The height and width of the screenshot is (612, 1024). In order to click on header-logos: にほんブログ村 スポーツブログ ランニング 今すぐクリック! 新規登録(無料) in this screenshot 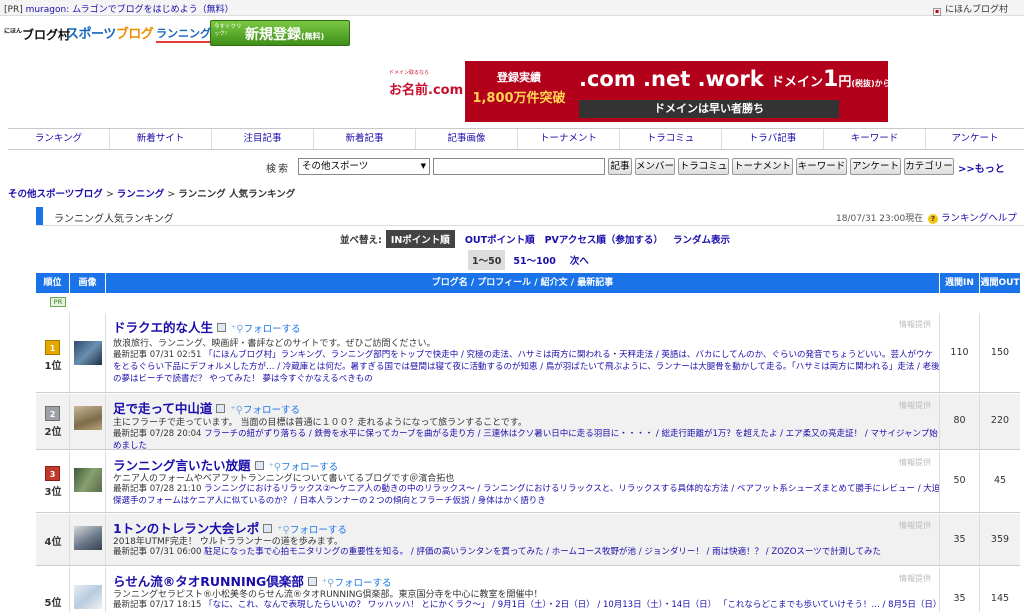, I will do `click(214, 34)`.